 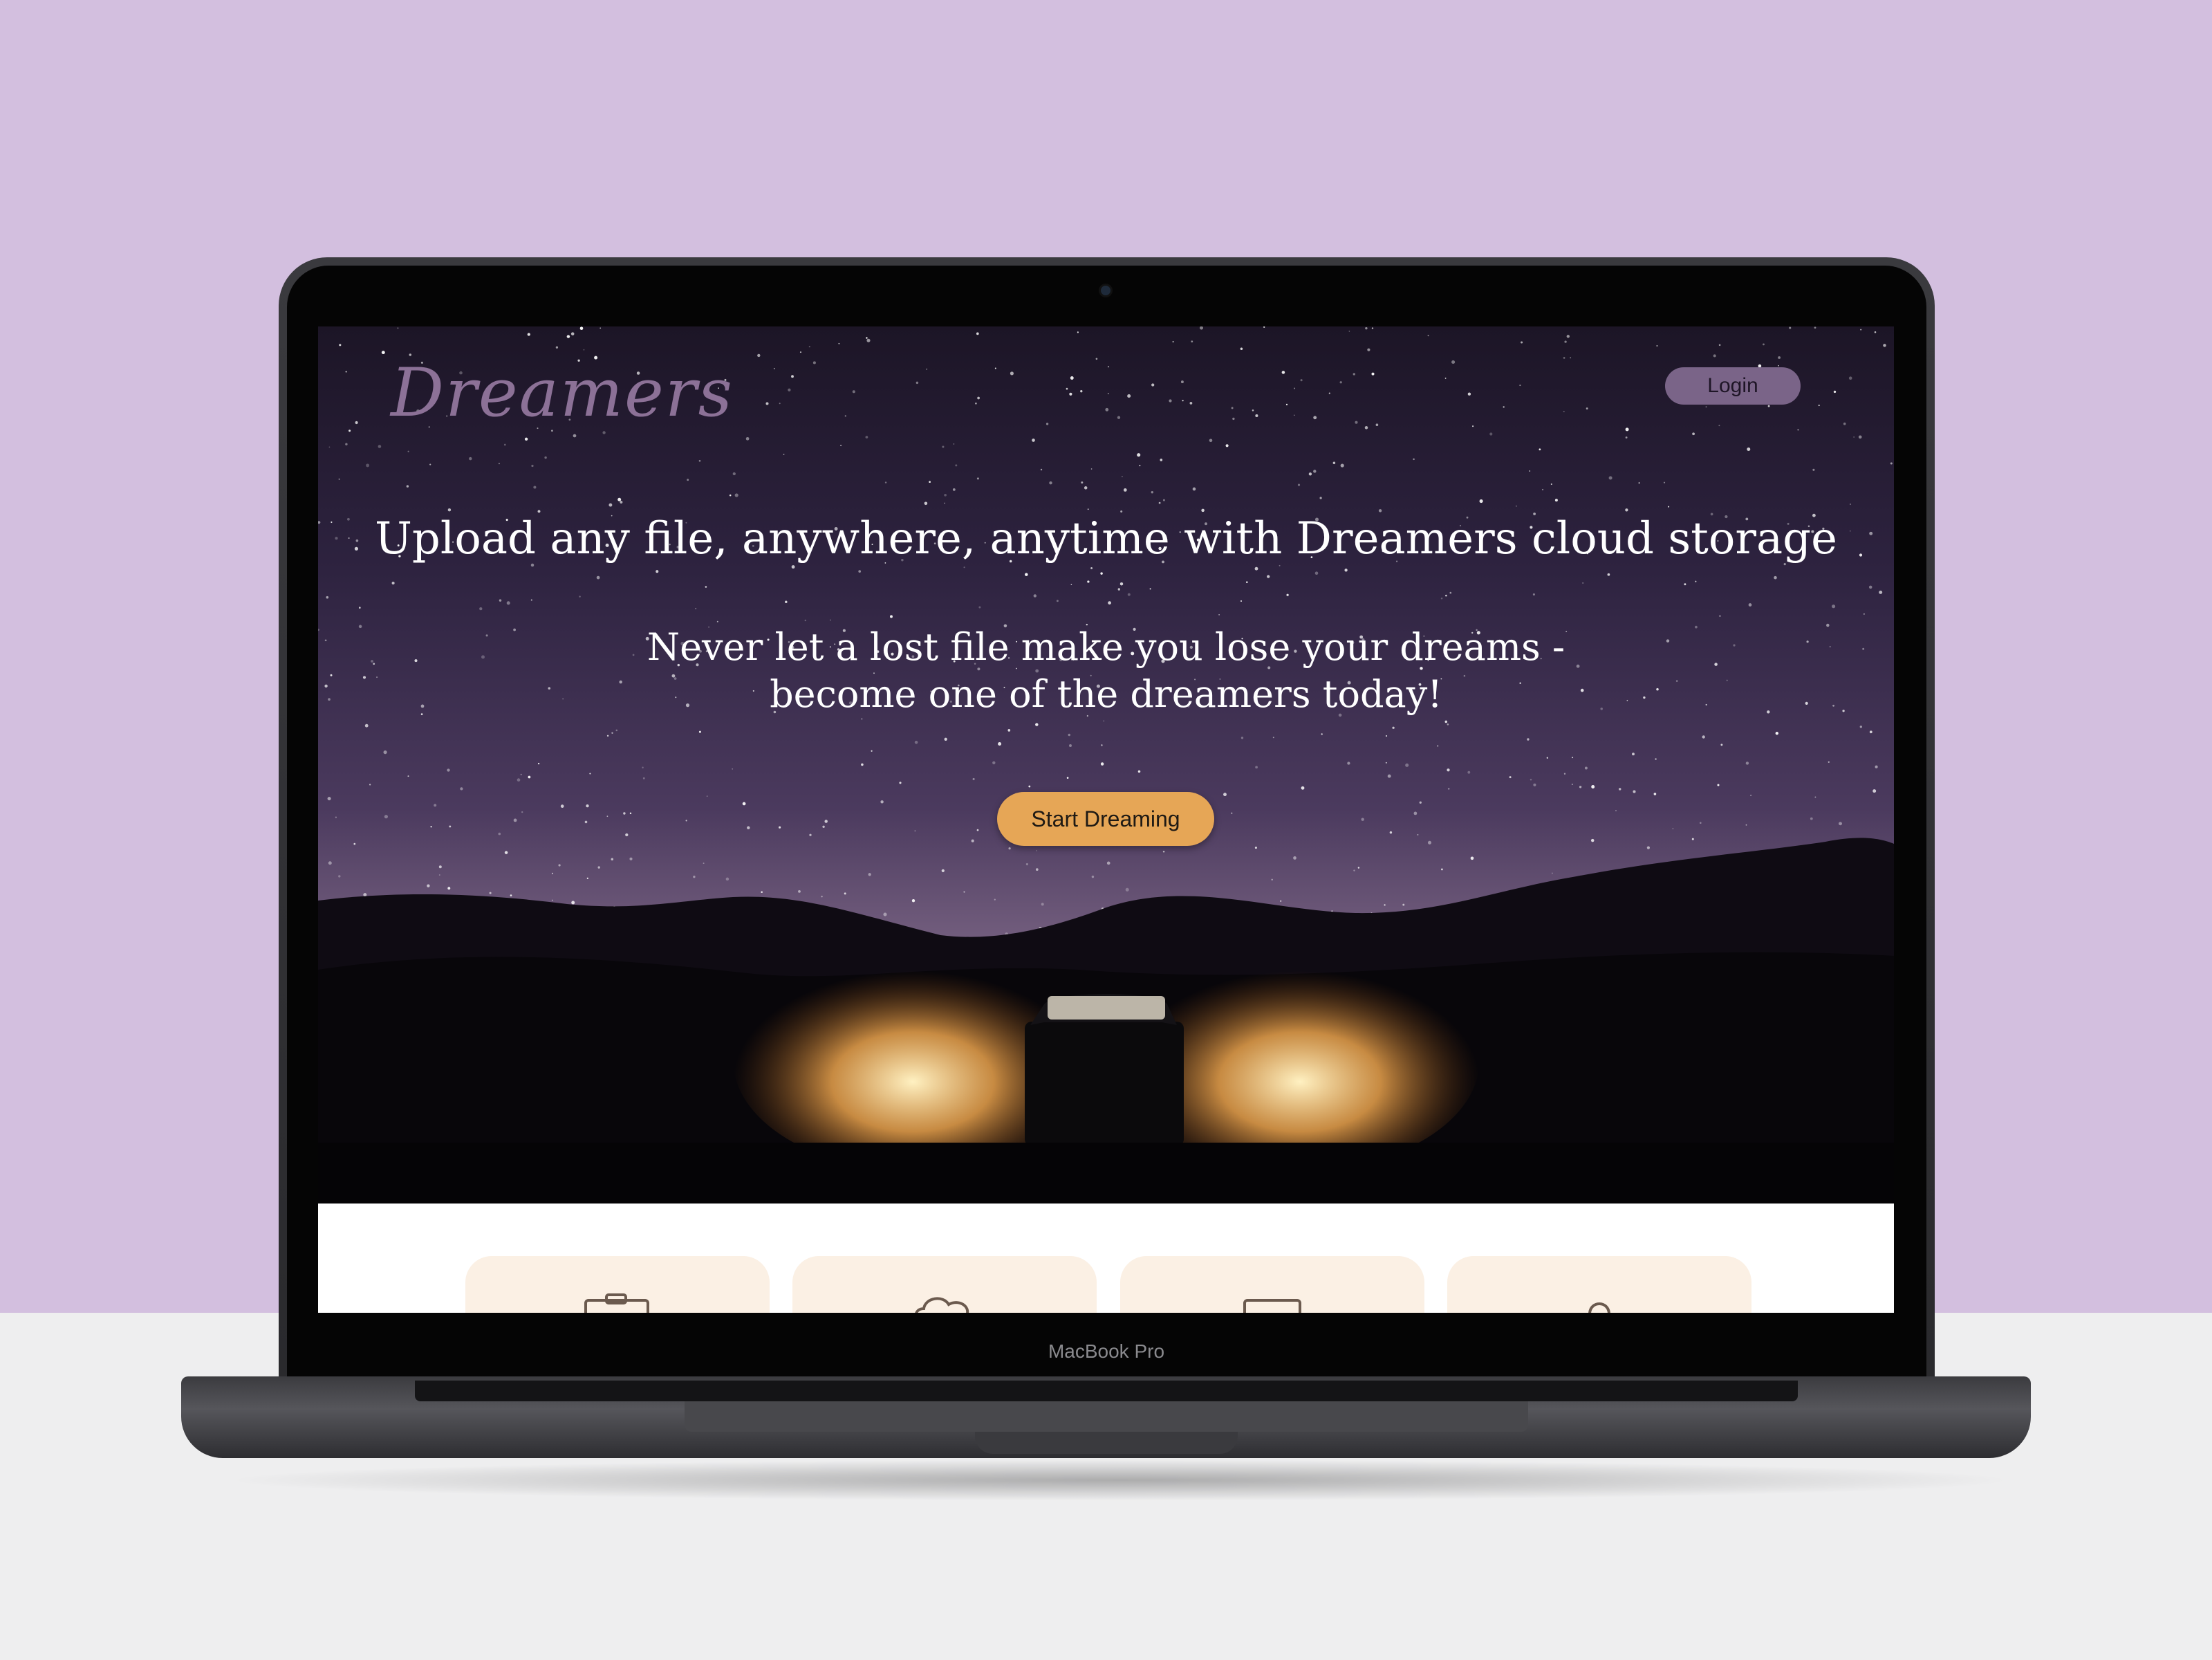 I want to click on briefcase-icon, so click(x=616, y=1303).